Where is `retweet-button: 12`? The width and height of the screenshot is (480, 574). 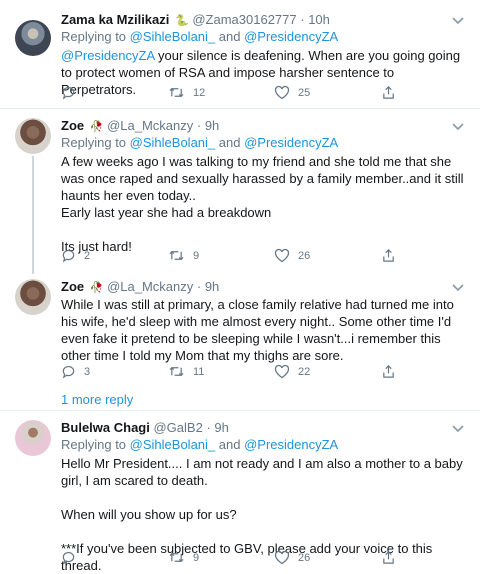
retweet-button: 12 is located at coordinates (186, 92).